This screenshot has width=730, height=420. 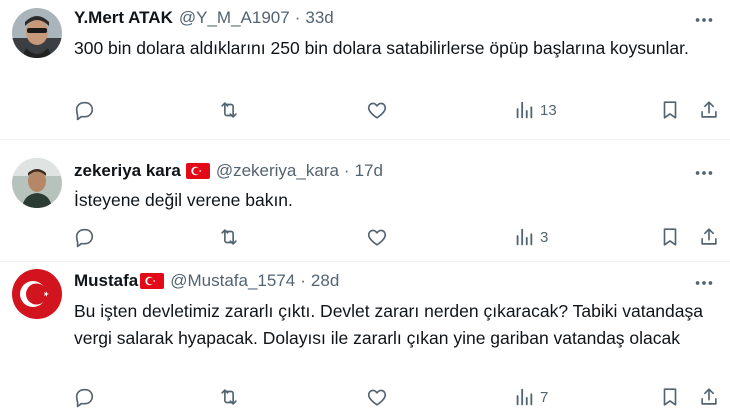 What do you see at coordinates (123, 18) in the screenshot?
I see `author-name: Y.Mert ATAK` at bounding box center [123, 18].